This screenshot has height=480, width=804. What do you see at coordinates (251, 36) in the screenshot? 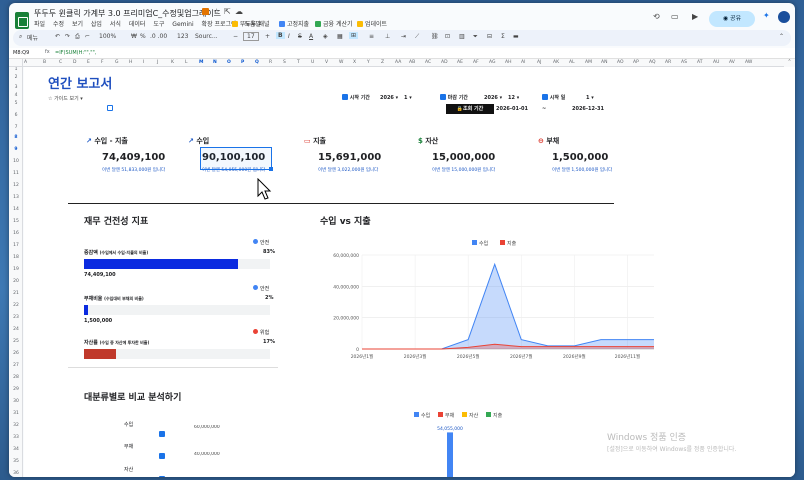
I see `font-size-input: 17` at bounding box center [251, 36].